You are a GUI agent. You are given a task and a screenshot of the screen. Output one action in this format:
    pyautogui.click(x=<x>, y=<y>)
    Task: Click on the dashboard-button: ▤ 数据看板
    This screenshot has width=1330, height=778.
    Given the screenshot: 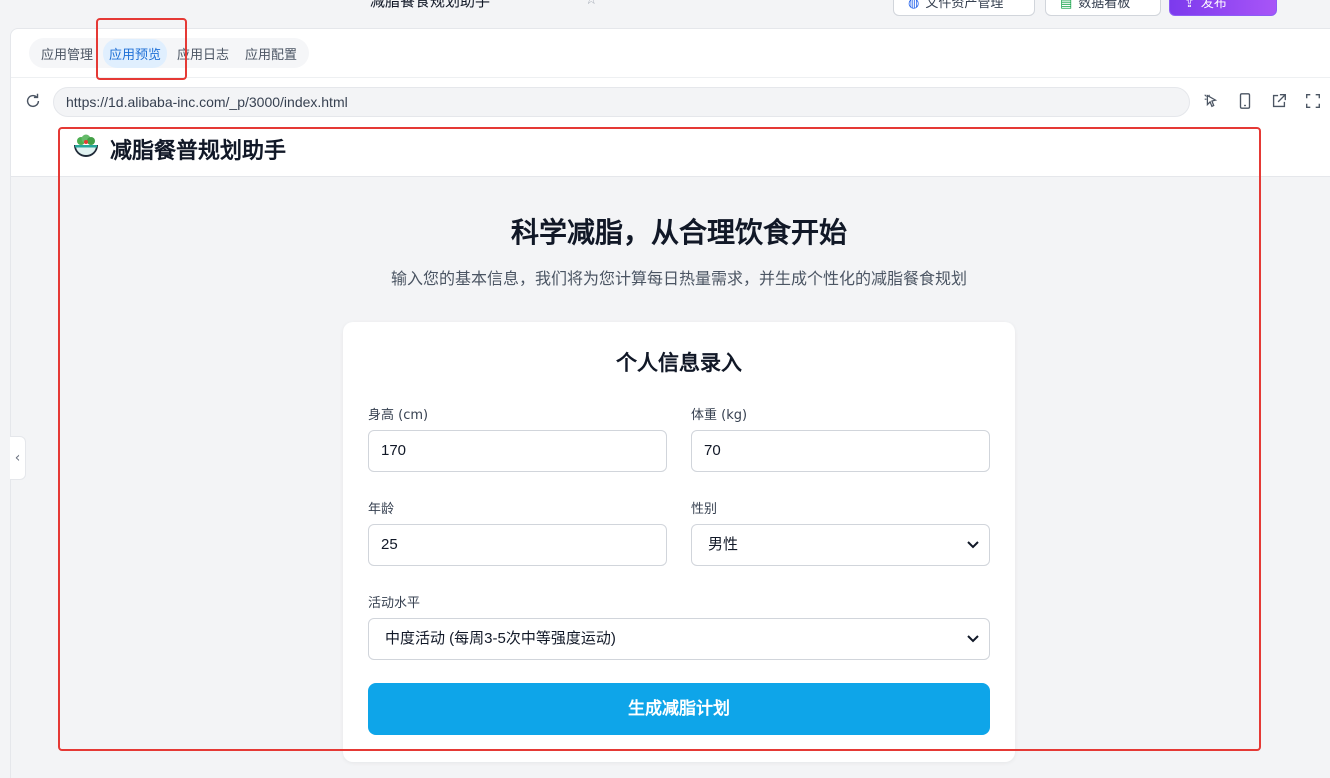 What is the action you would take?
    pyautogui.click(x=1103, y=8)
    